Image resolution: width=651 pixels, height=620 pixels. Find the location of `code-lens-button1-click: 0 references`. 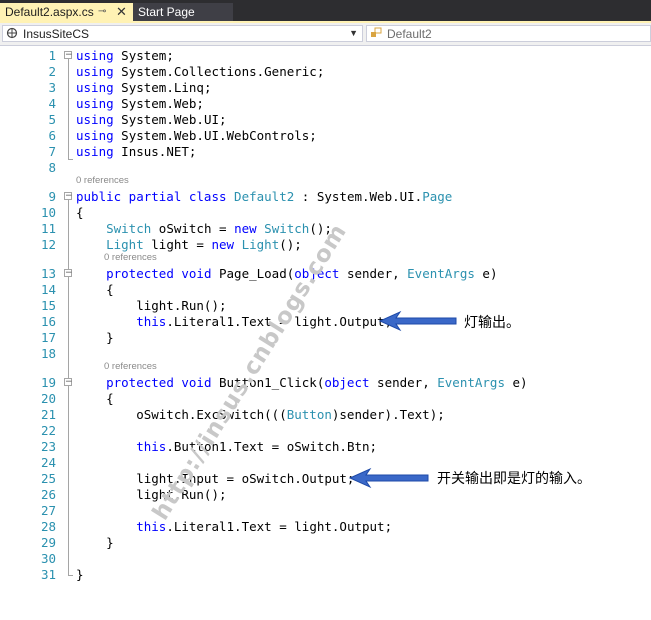

code-lens-button1-click: 0 references is located at coordinates (130, 366).